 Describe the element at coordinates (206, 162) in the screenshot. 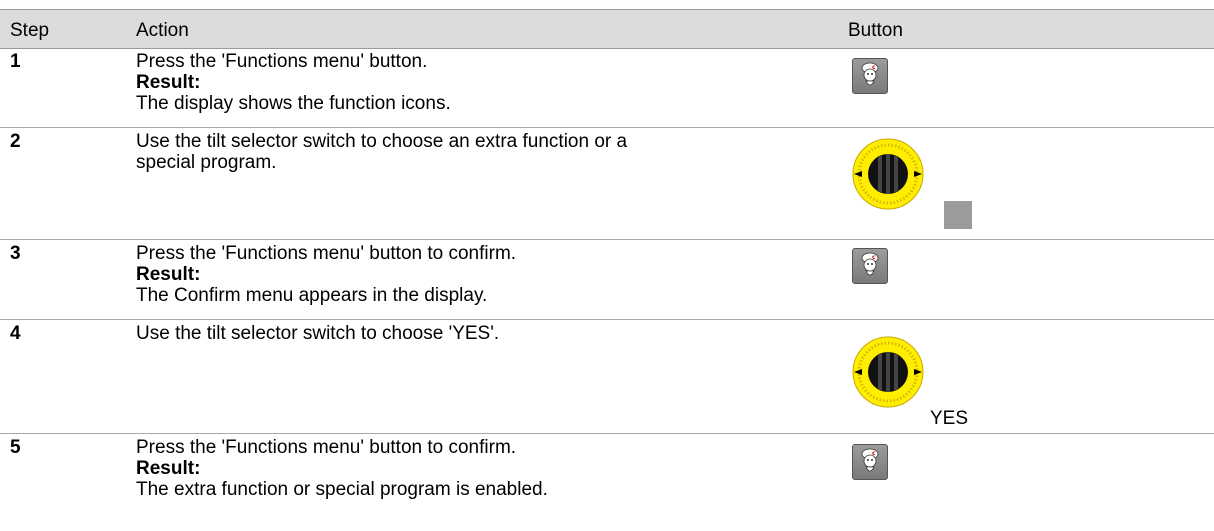

I see `action-text-line-2: special program.` at that location.